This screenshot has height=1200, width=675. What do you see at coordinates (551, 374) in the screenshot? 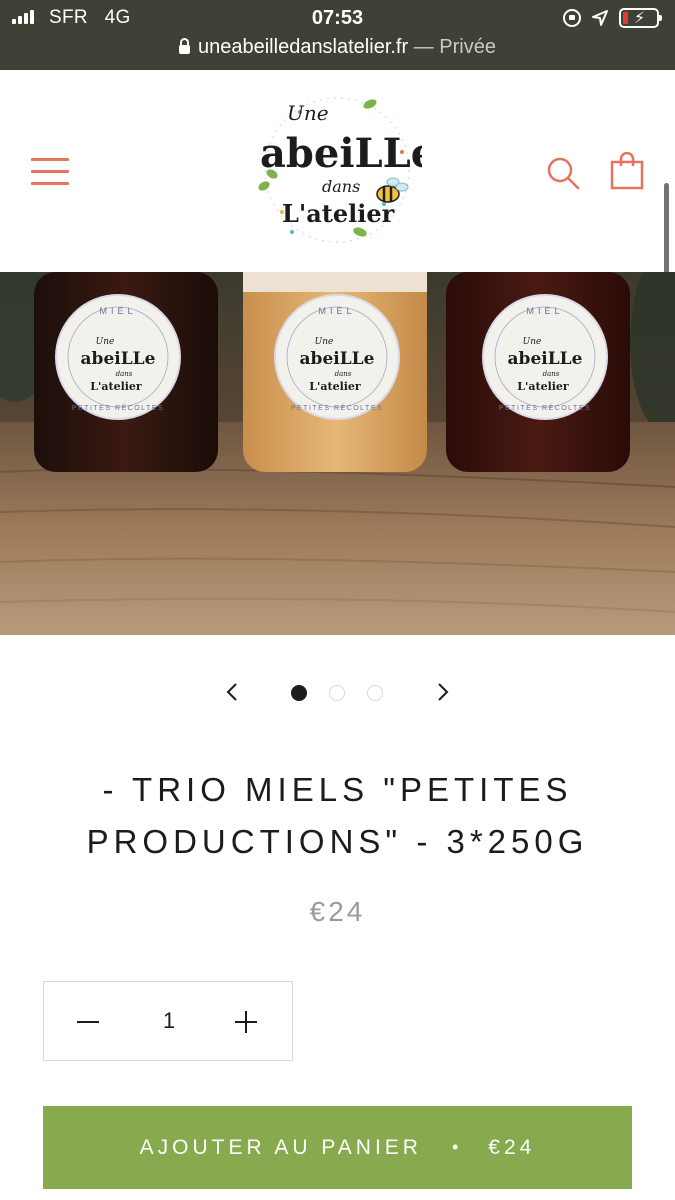
I see `jar3-brand-line-3: dans` at bounding box center [551, 374].